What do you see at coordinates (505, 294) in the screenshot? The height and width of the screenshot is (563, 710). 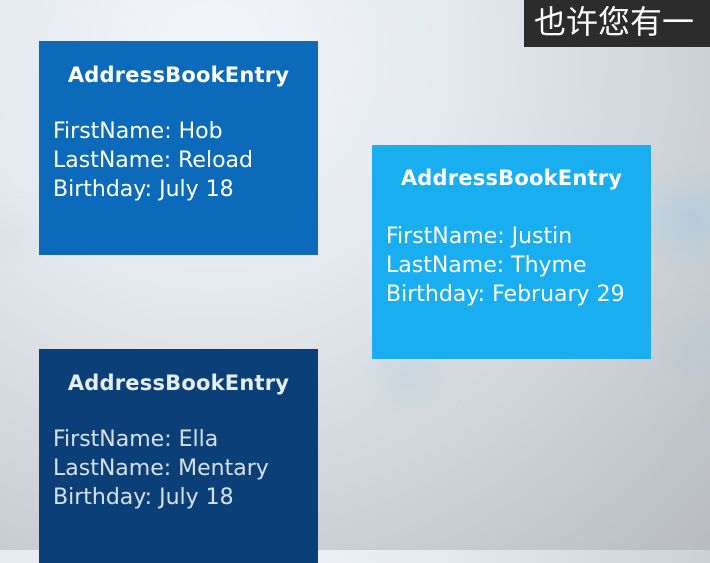 I see `birthday-text: Birthday: February 29` at bounding box center [505, 294].